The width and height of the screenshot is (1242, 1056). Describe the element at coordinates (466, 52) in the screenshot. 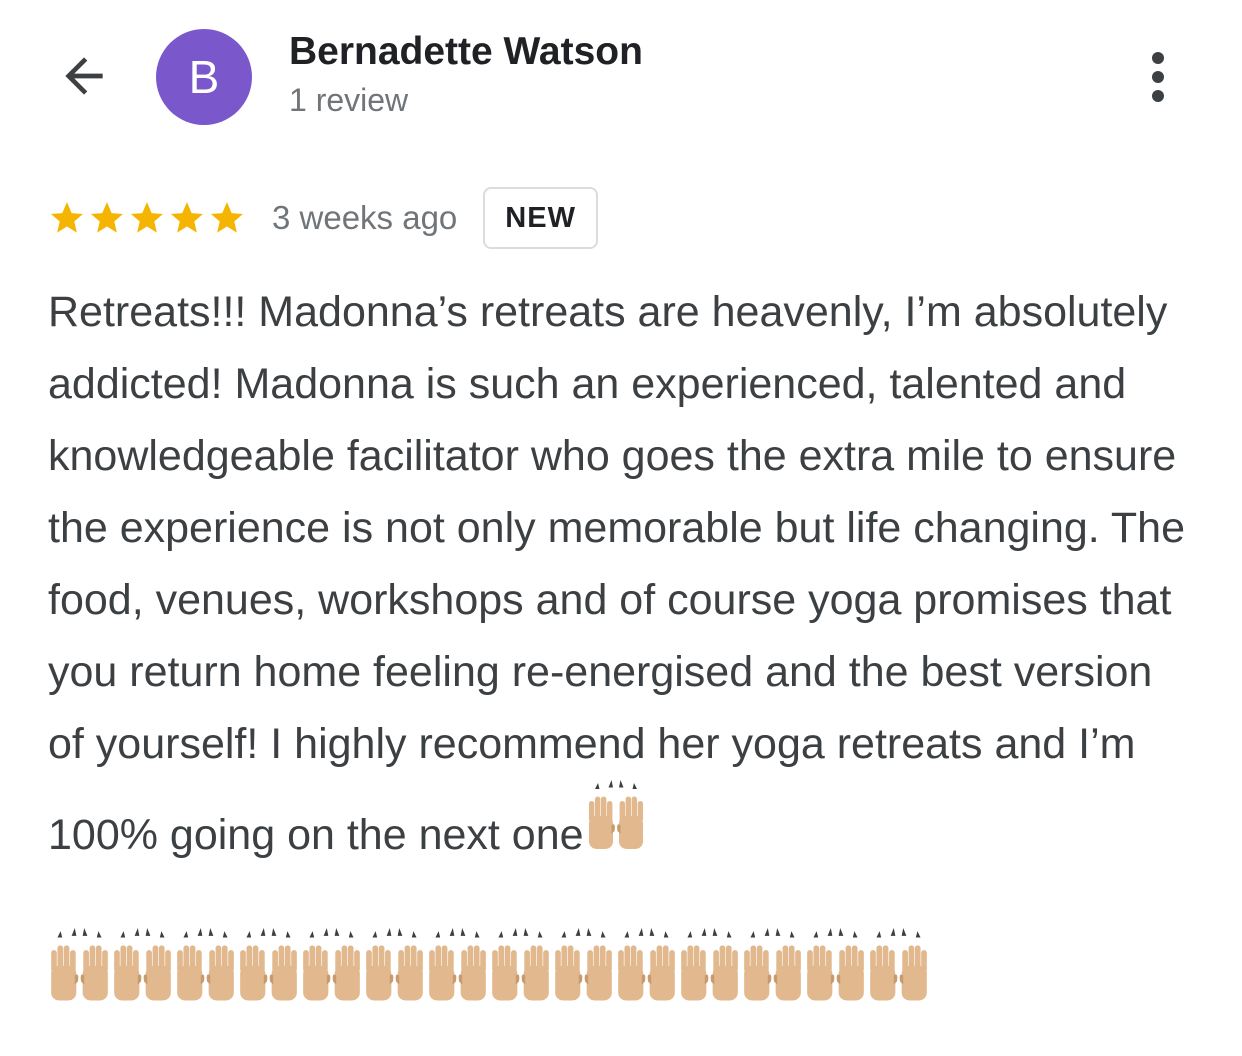

I see `reviewer-name: Bernadette Watson` at that location.